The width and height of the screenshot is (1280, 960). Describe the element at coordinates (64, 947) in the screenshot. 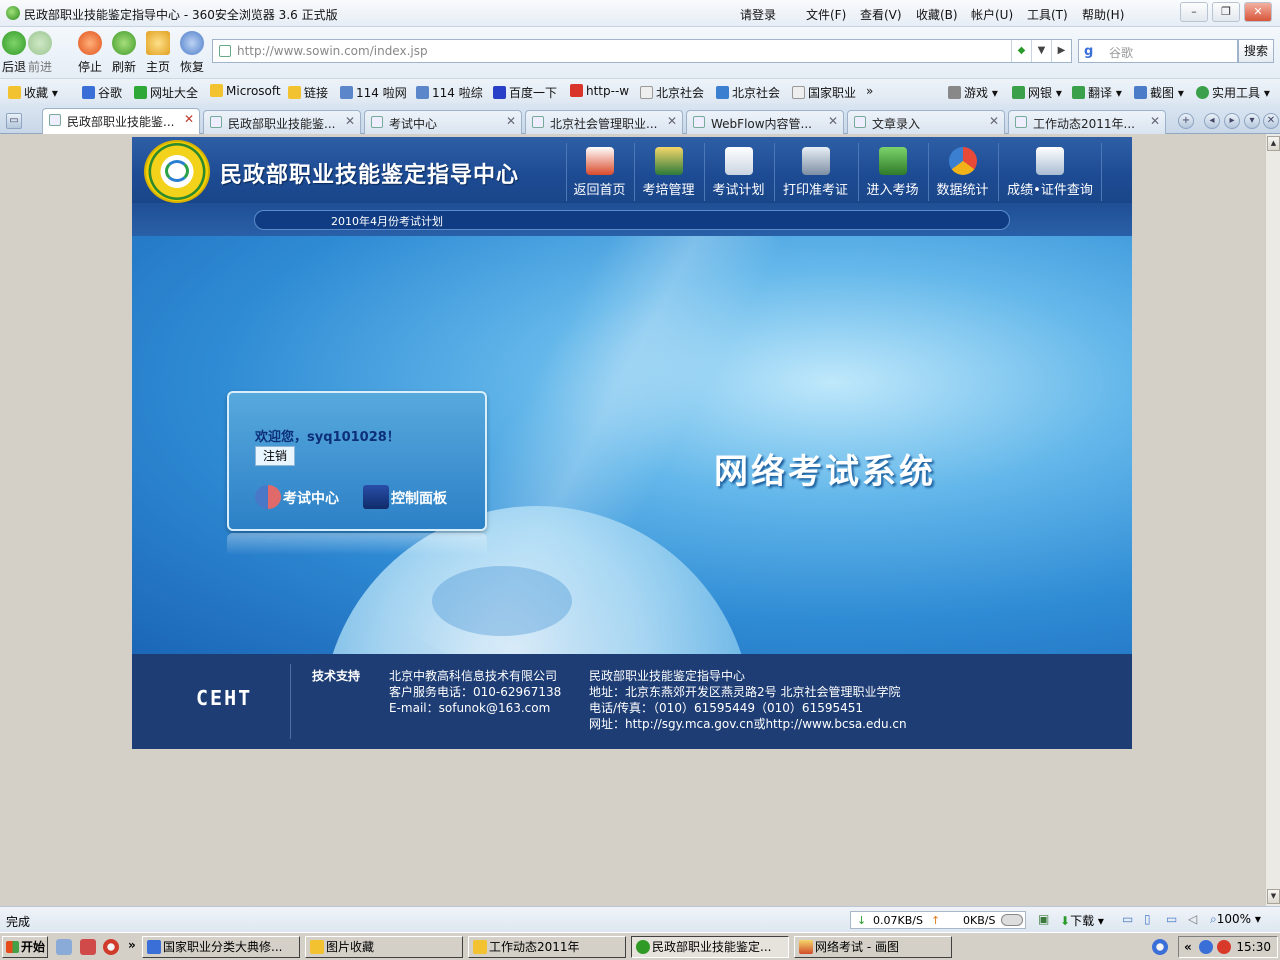

I see `quick-launch-ie-icon` at that location.